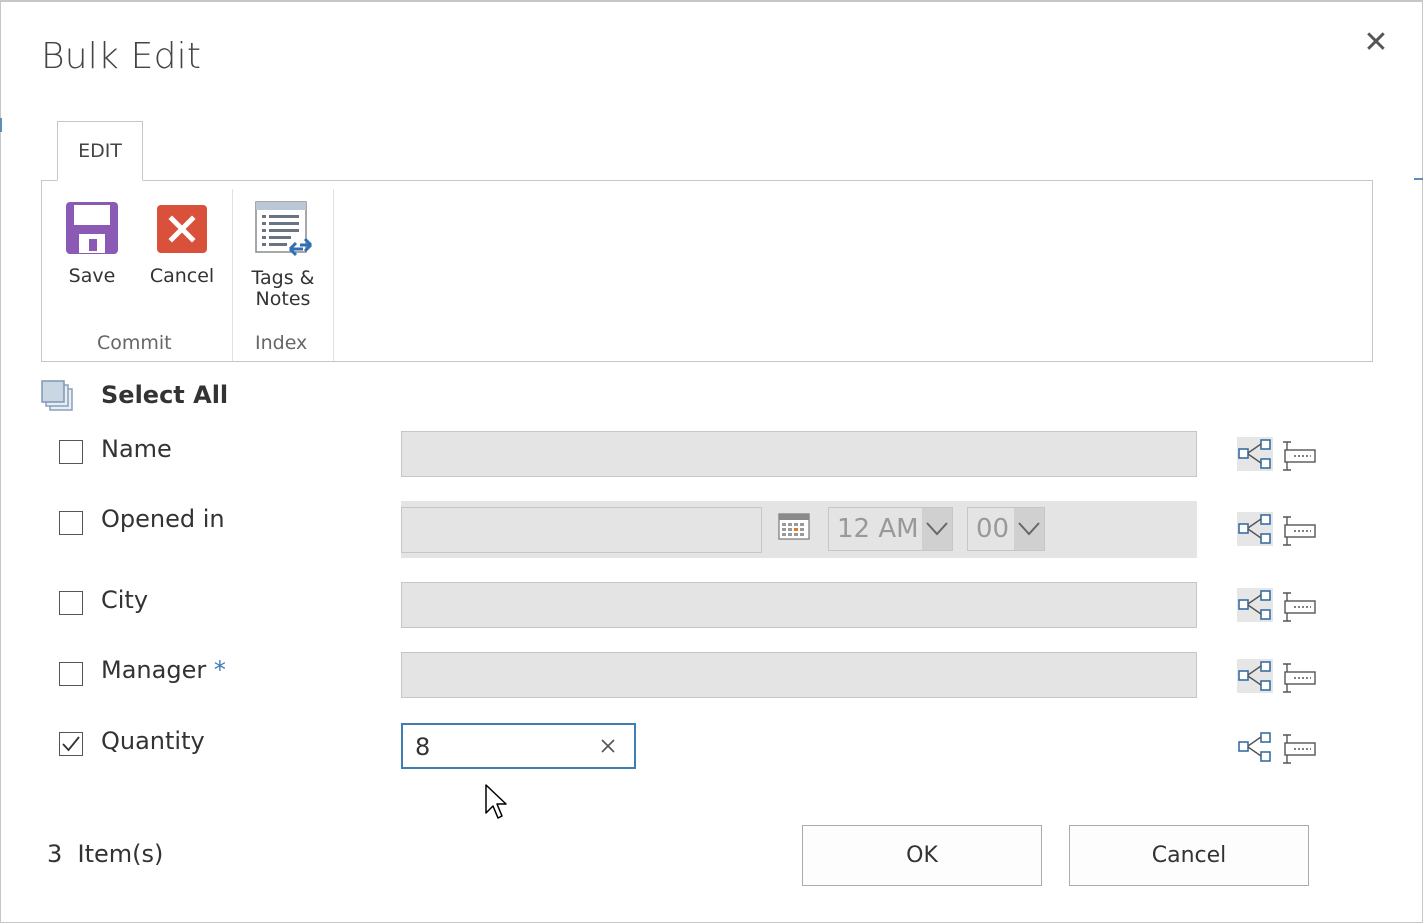 The image size is (1423, 923). I want to click on clear-icon, so click(608, 746).